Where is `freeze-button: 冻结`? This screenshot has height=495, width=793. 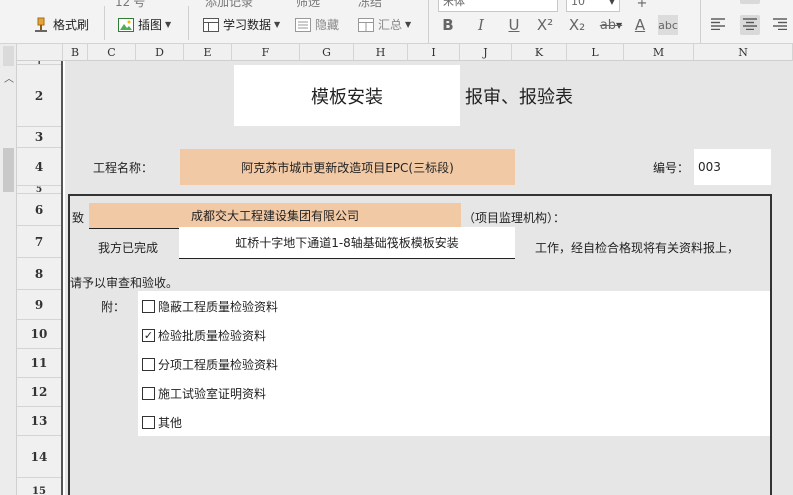
freeze-button: 冻结 is located at coordinates (370, 5).